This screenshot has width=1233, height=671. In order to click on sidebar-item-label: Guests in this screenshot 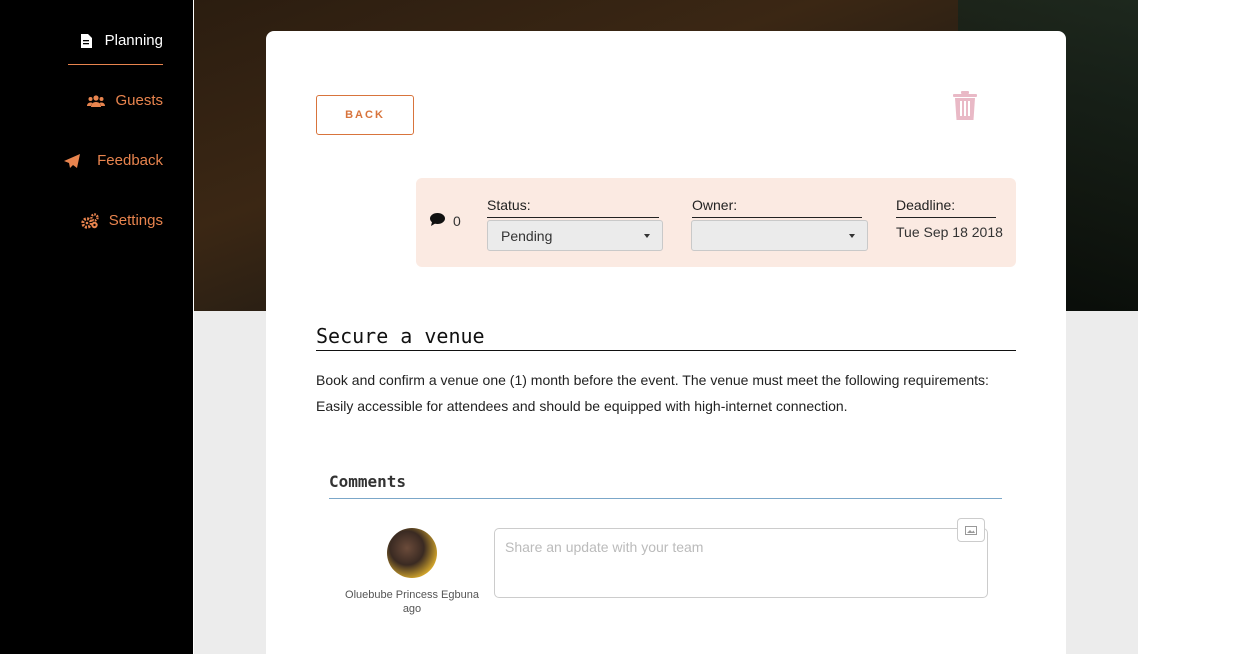, I will do `click(139, 100)`.